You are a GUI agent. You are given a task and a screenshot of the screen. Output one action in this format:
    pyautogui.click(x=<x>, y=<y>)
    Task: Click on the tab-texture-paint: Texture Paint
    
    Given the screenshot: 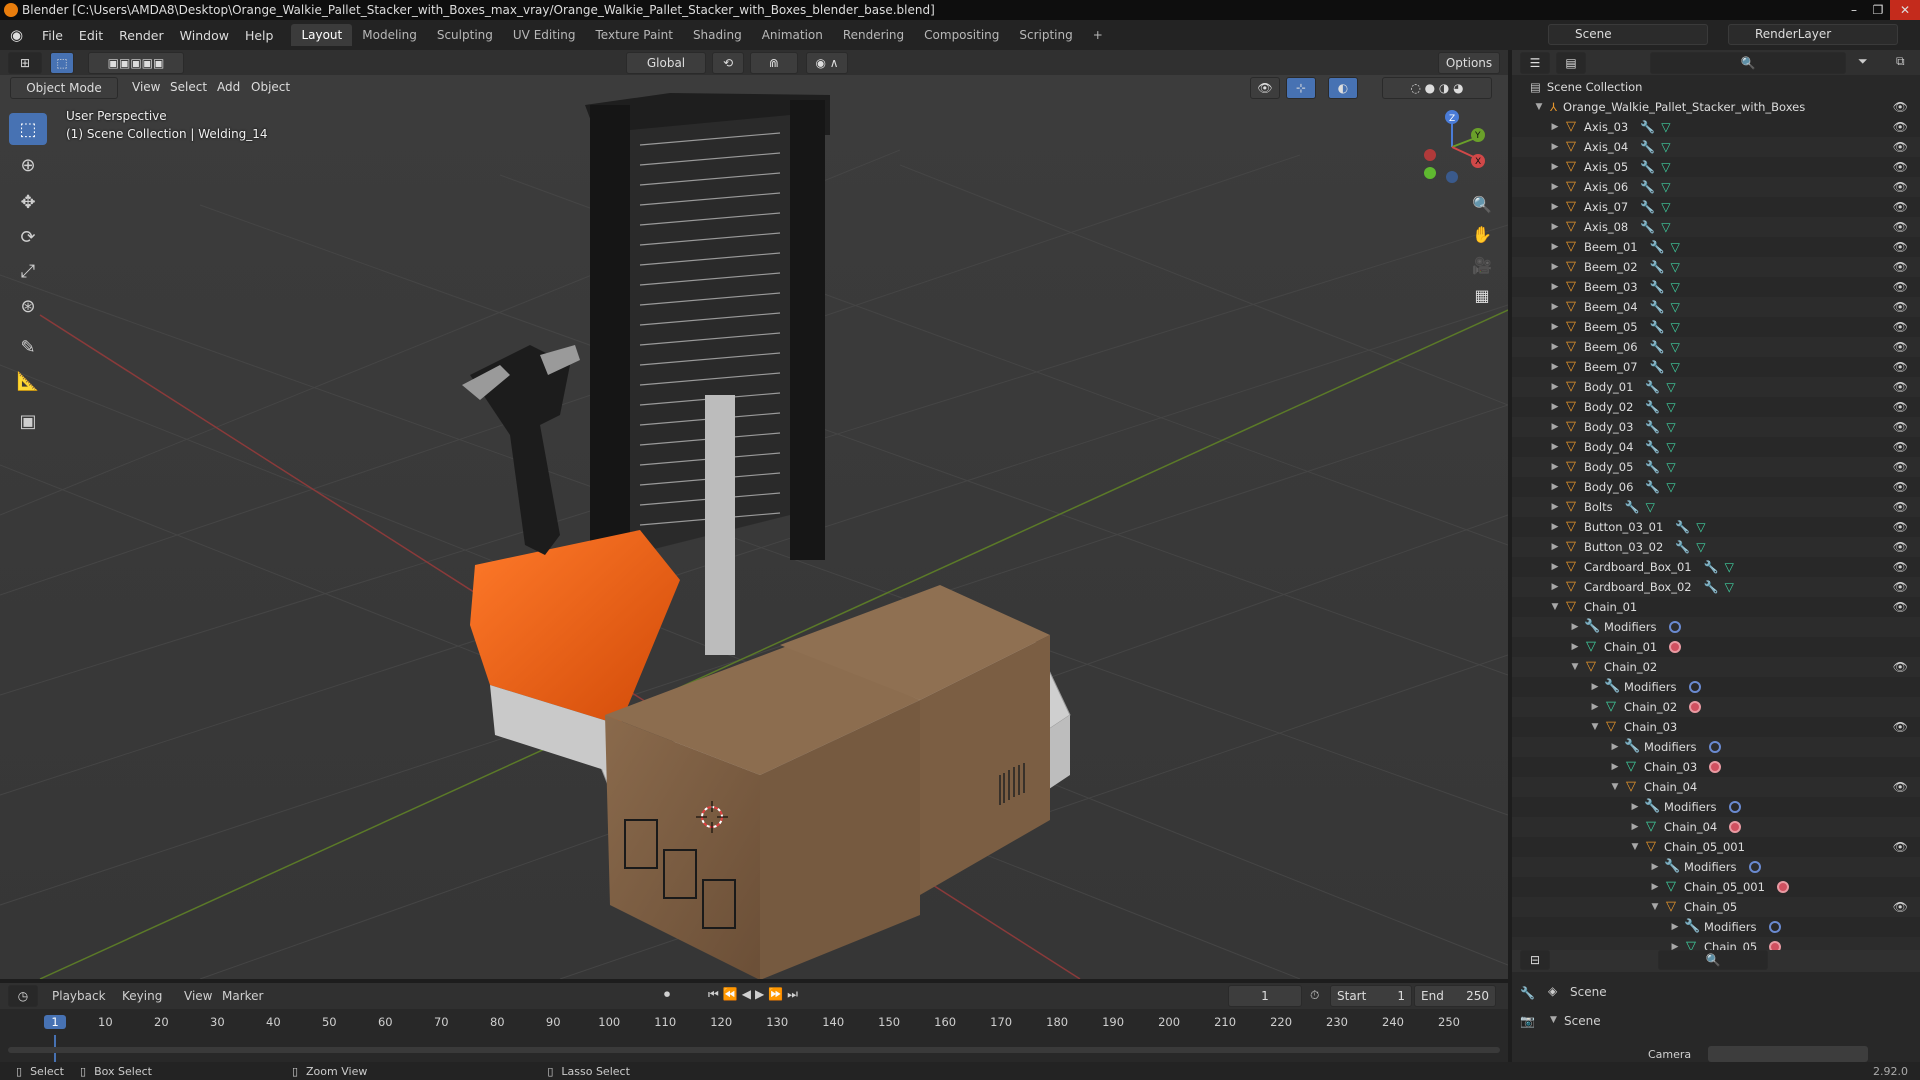 What is the action you would take?
    pyautogui.click(x=634, y=35)
    